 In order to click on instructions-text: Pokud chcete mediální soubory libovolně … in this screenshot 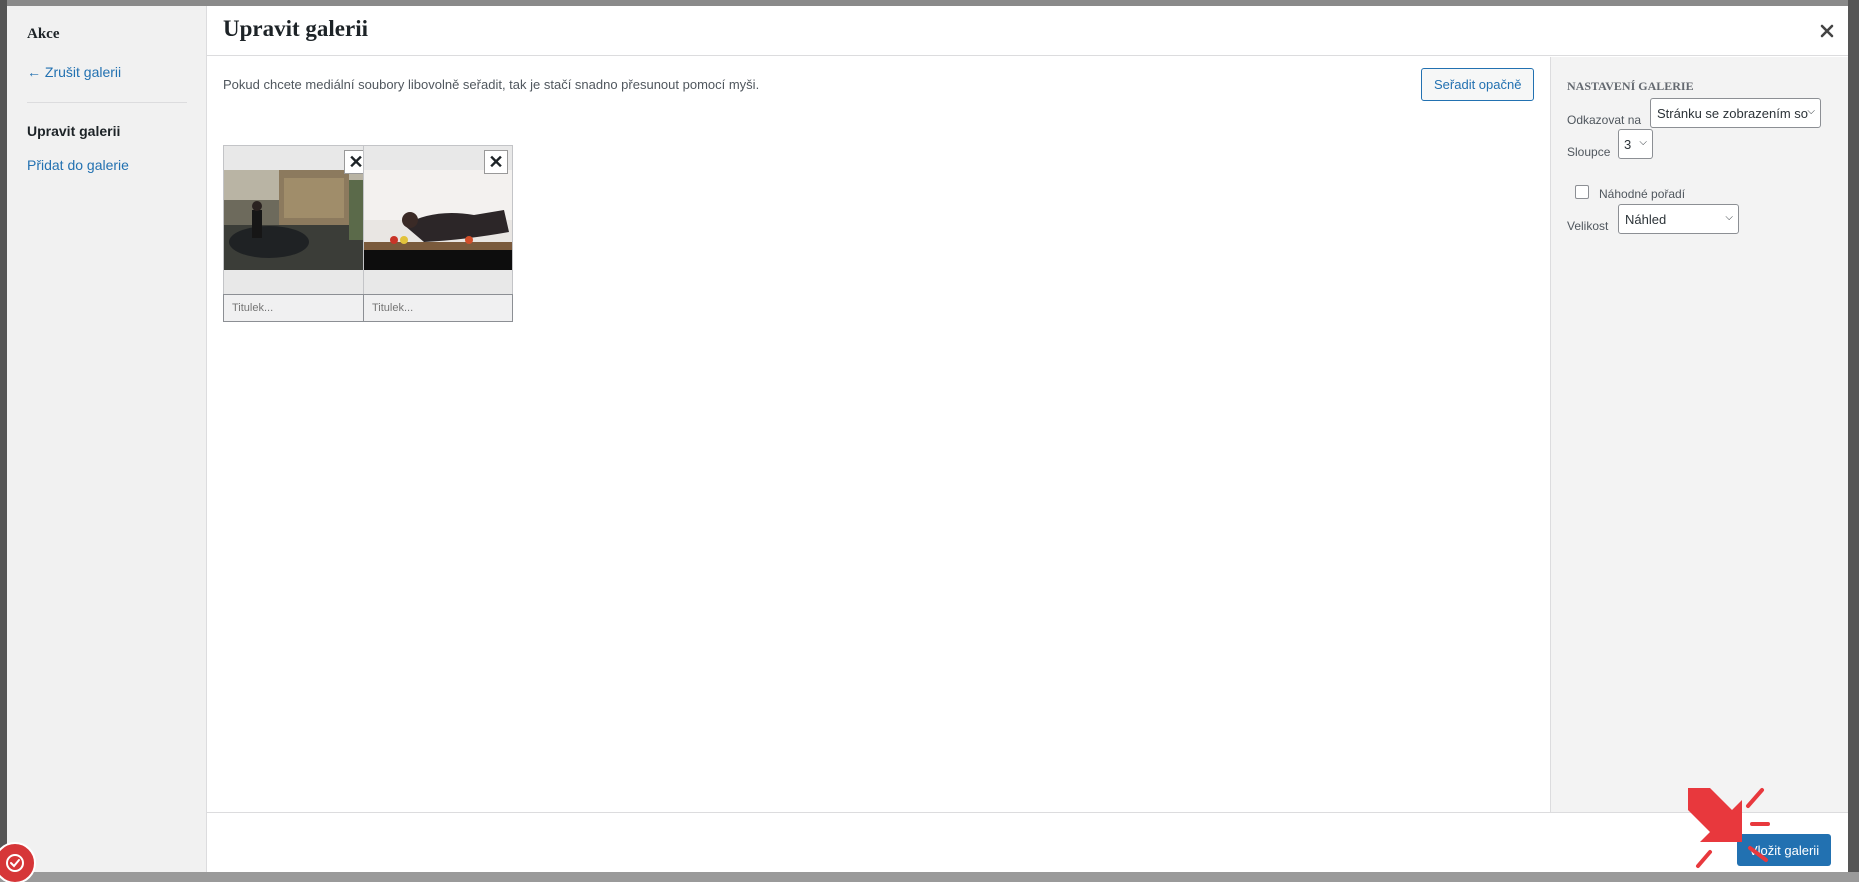, I will do `click(491, 84)`.